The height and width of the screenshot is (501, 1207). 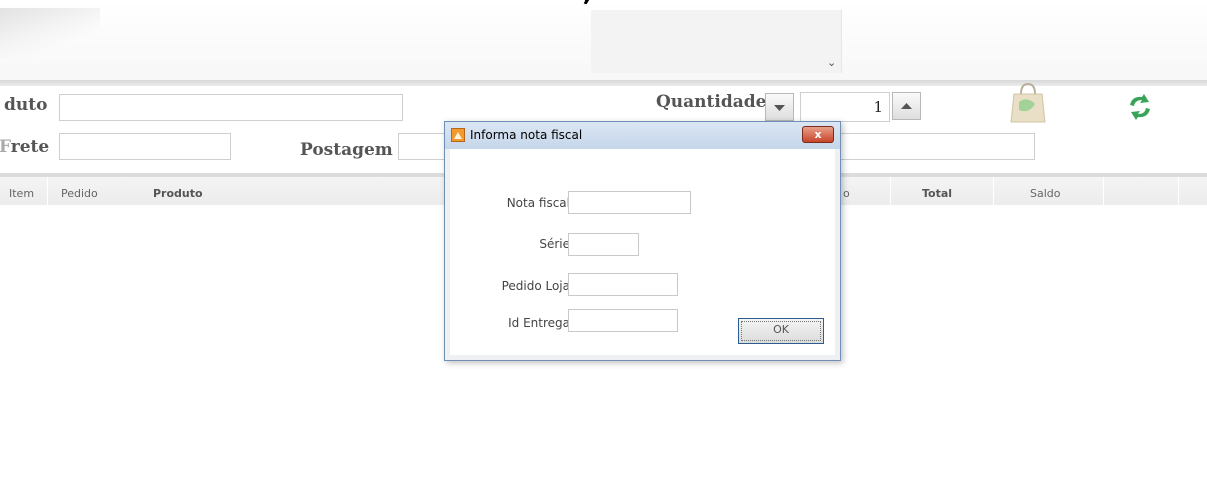 What do you see at coordinates (846, 193) in the screenshot?
I see `column-partial: o` at bounding box center [846, 193].